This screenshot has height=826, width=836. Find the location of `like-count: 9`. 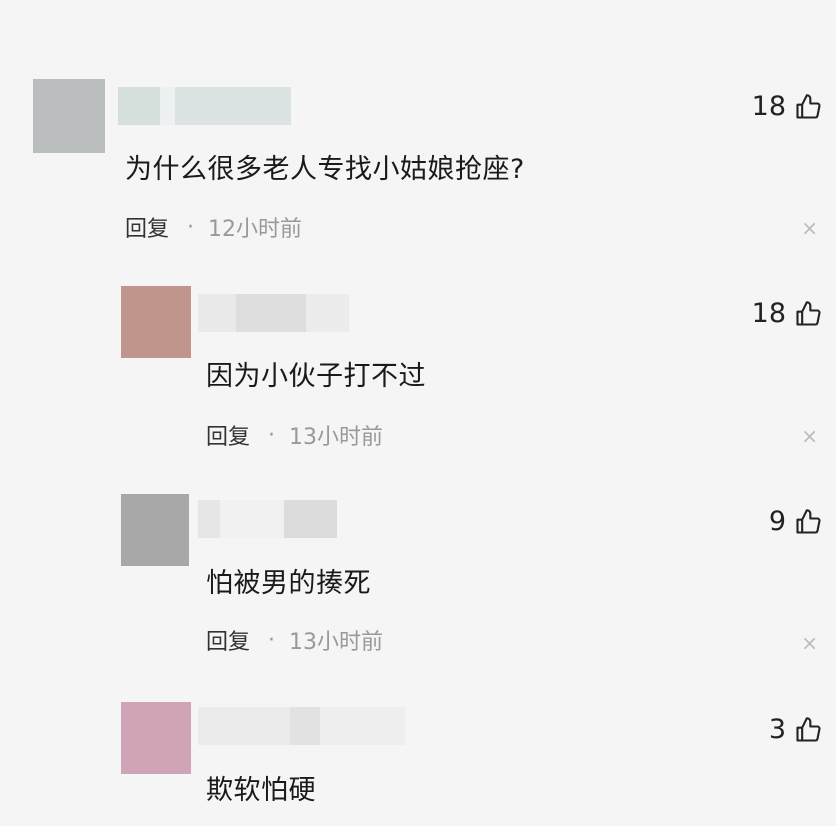

like-count: 9 is located at coordinates (777, 521).